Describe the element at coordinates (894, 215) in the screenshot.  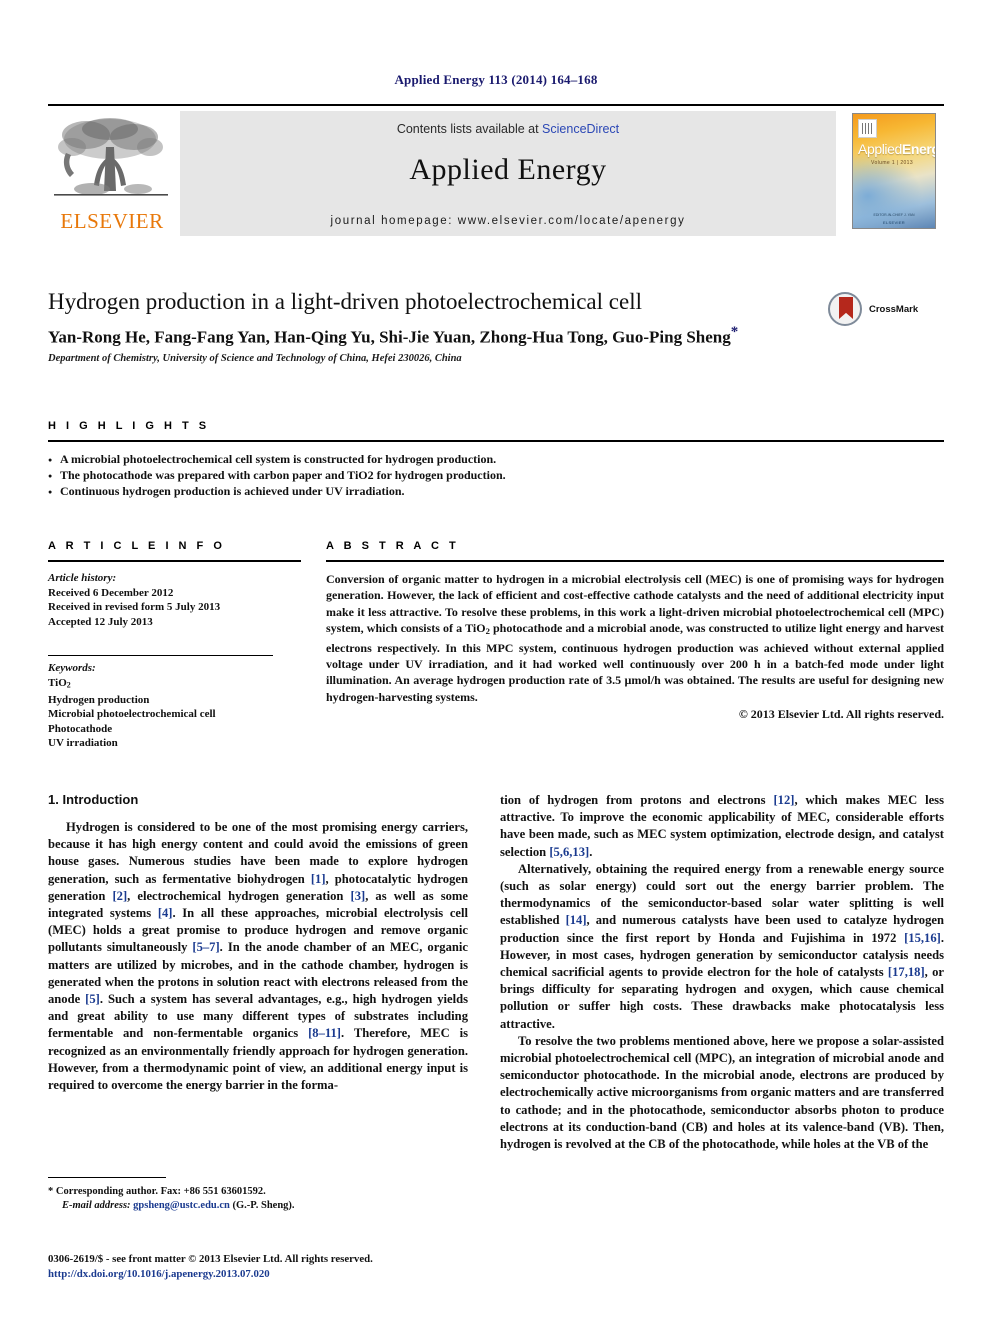
I see `cover-footer-top: EDITOR-IN-CHIEF J. YAN` at that location.